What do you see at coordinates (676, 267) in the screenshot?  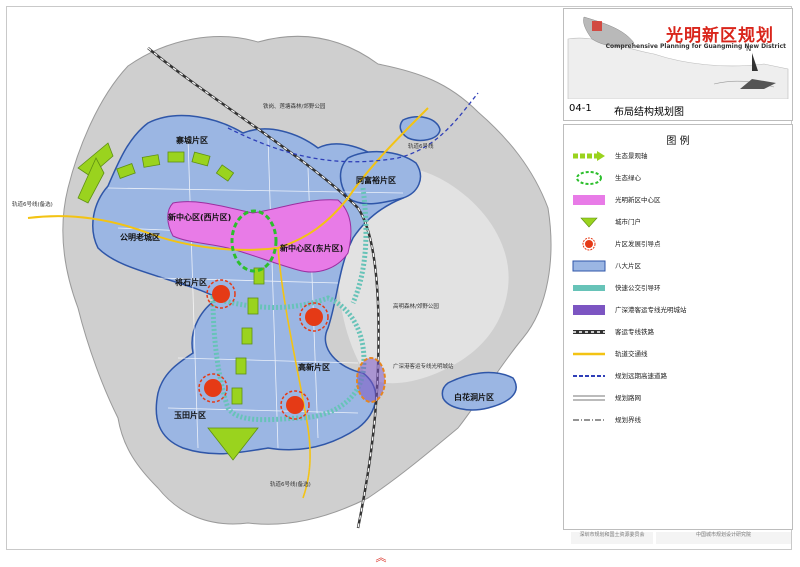 I see `legend-eight-zones: 八大片区` at bounding box center [676, 267].